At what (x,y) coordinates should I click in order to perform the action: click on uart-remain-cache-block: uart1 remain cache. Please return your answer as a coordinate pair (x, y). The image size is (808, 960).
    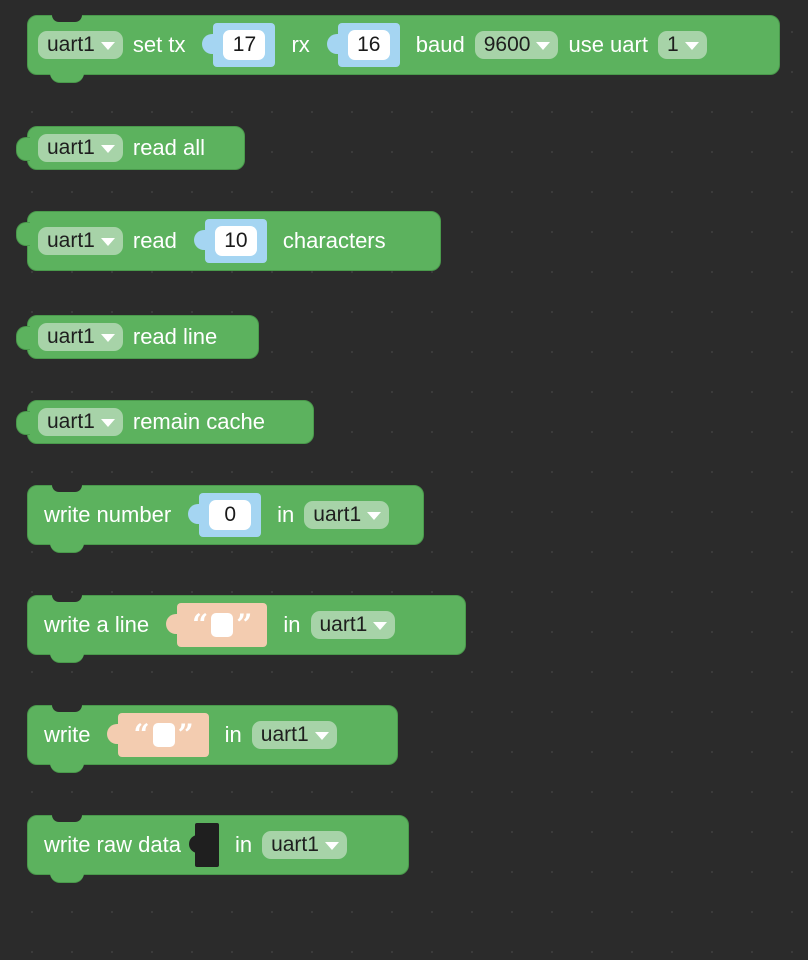
    Looking at the image, I should click on (165, 422).